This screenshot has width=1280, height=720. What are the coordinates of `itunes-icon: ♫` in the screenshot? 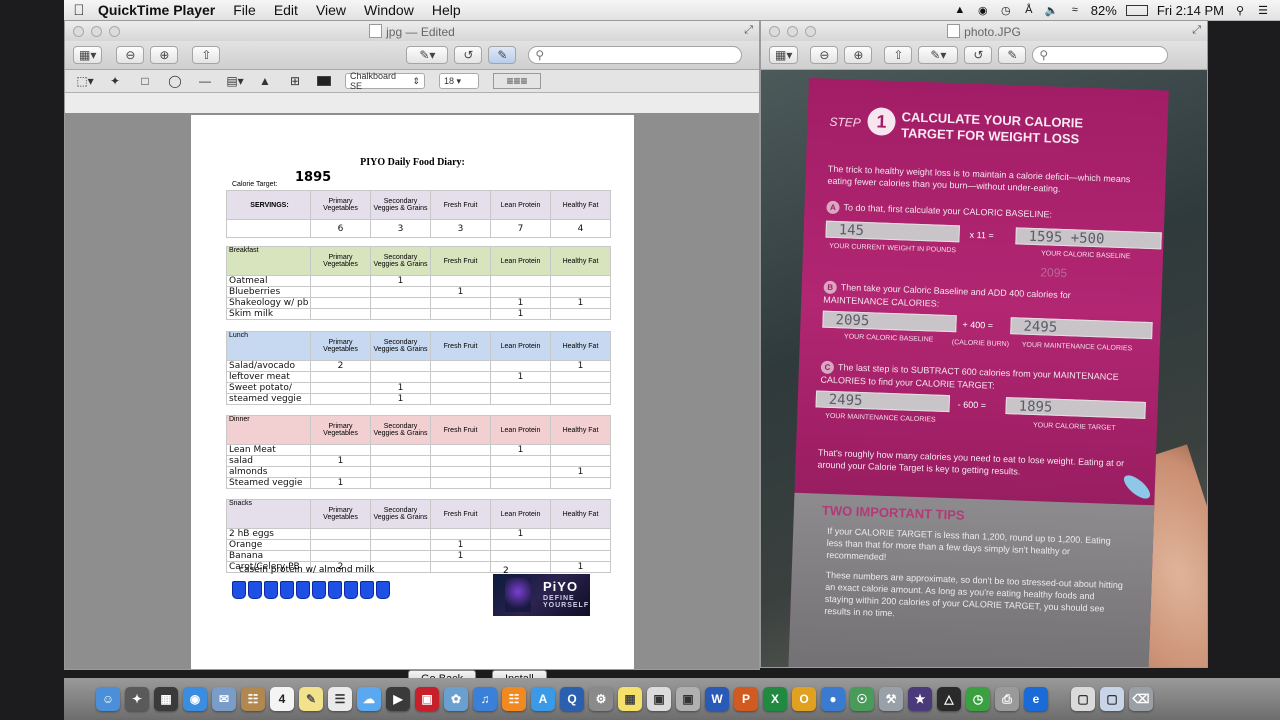 It's located at (485, 699).